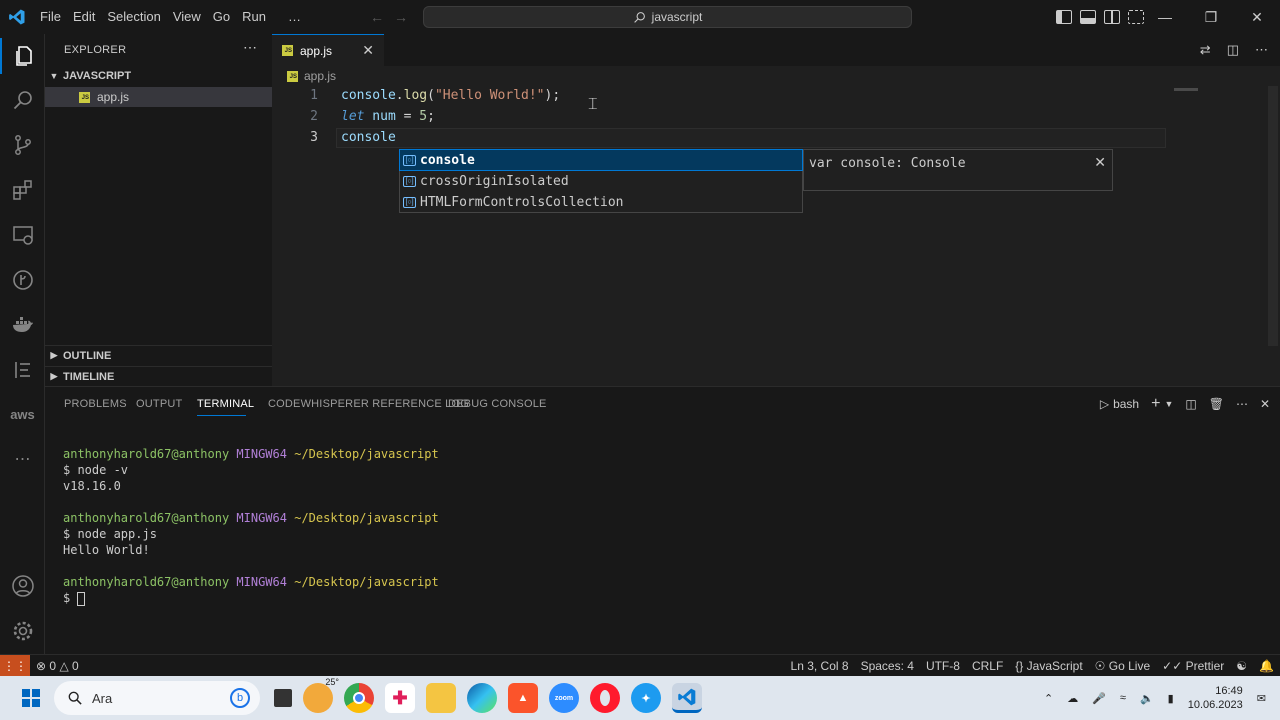 This screenshot has height=720, width=1280. I want to click on suggestion-item: [○] console, so click(601, 160).